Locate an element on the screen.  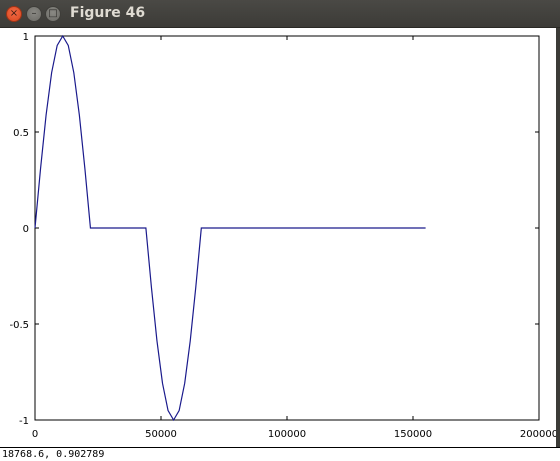
maximize-icon: □ is located at coordinates (53, 14).